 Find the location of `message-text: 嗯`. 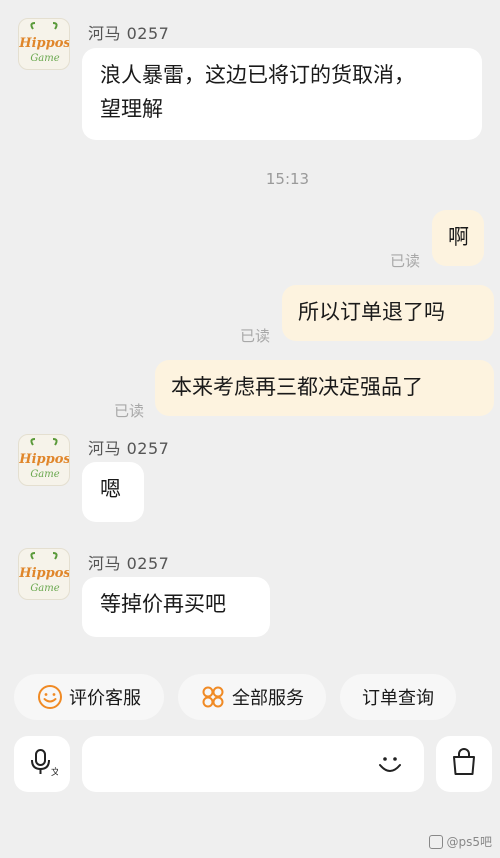

message-text: 嗯 is located at coordinates (110, 489).